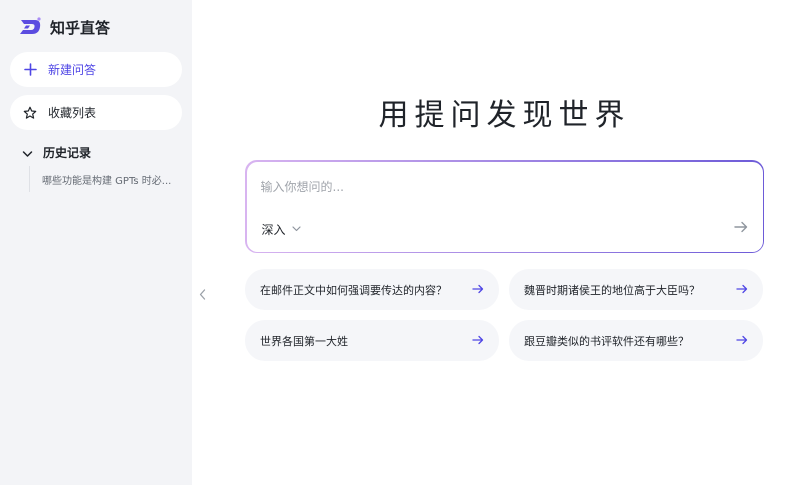 The image size is (800, 485). What do you see at coordinates (612, 290) in the screenshot?
I see `suggestion-text: 魏晋时期诸侯王的地位高于大臣吗？` at bounding box center [612, 290].